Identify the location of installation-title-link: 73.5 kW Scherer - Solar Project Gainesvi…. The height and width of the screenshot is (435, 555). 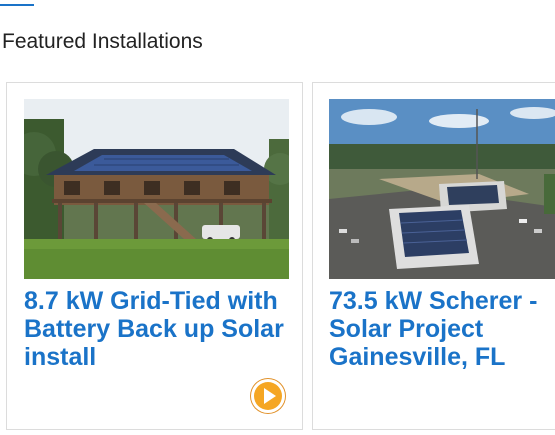
(442, 329).